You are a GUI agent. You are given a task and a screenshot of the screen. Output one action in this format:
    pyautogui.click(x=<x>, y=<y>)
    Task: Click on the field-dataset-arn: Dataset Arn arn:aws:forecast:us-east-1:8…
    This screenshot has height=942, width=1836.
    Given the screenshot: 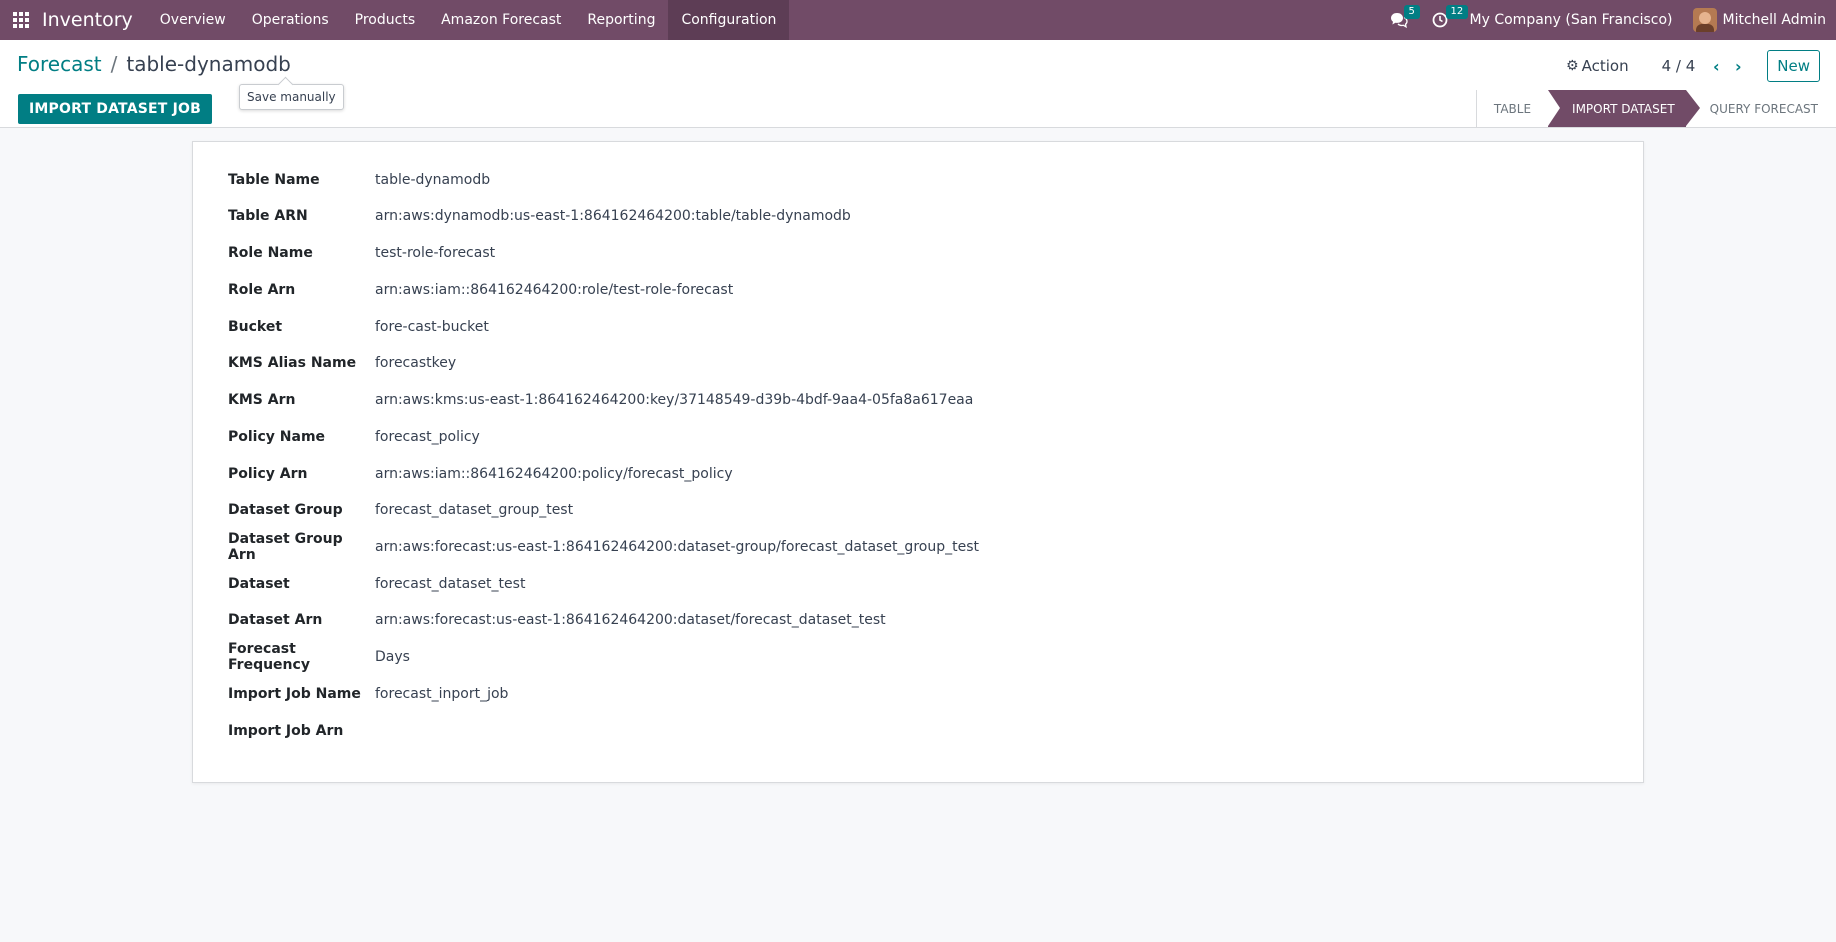 What is the action you would take?
    pyautogui.click(x=557, y=620)
    